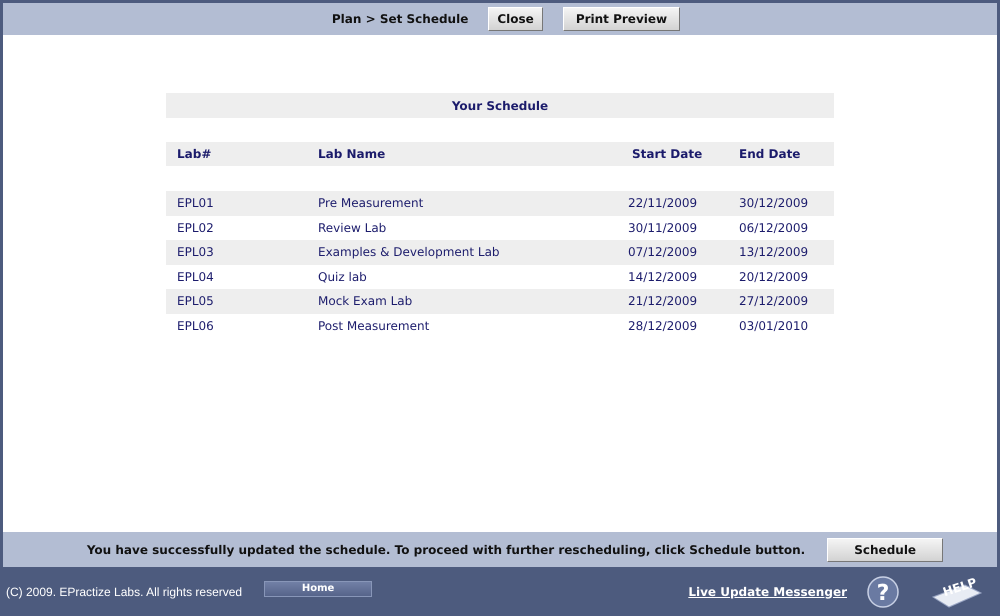 This screenshot has height=616, width=1000. What do you see at coordinates (195, 203) in the screenshot?
I see `table-cell: EPL01` at bounding box center [195, 203].